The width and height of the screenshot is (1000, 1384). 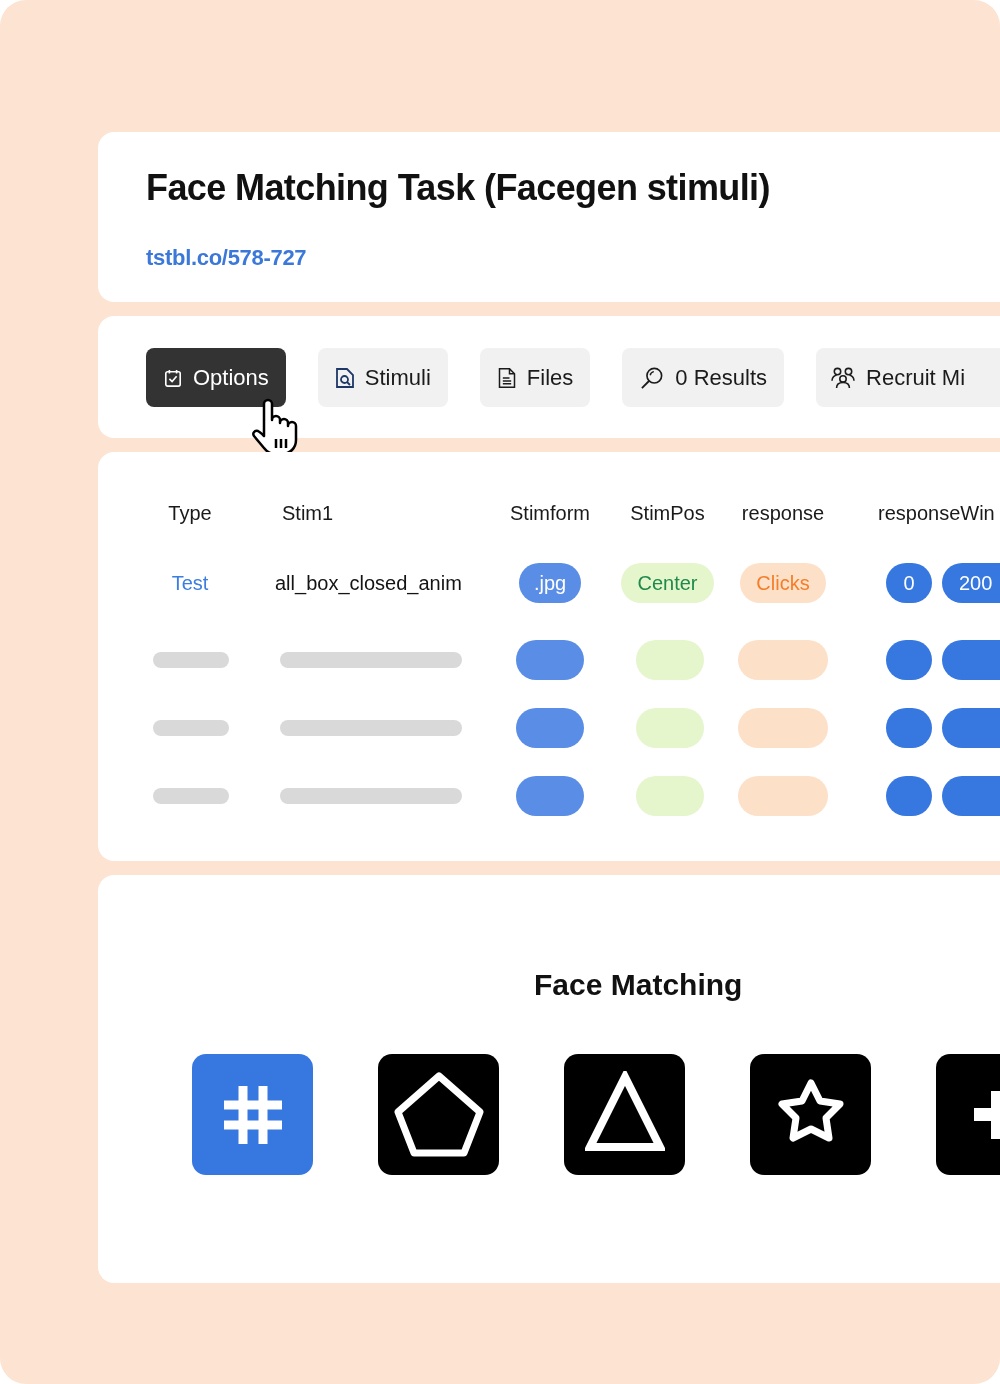 What do you see at coordinates (190, 513) in the screenshot?
I see `column-header: Type` at bounding box center [190, 513].